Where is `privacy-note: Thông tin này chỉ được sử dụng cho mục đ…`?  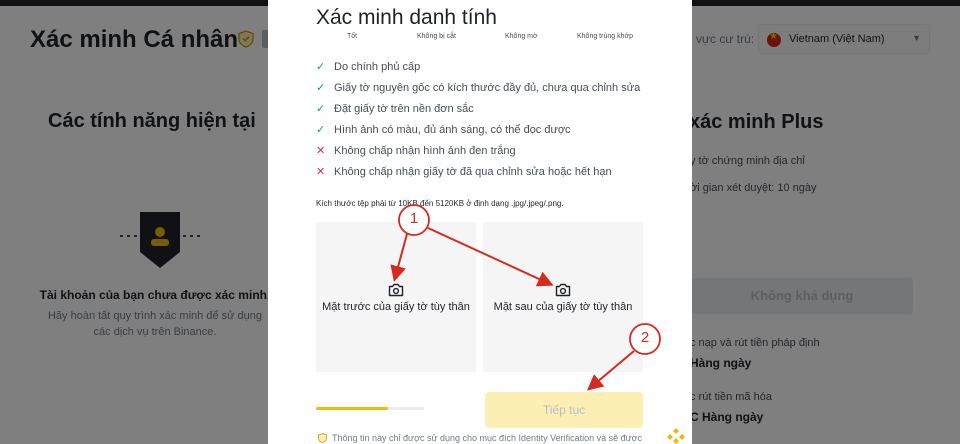 privacy-note: Thông tin này chỉ được sử dụng cho mục đ… is located at coordinates (480, 438).